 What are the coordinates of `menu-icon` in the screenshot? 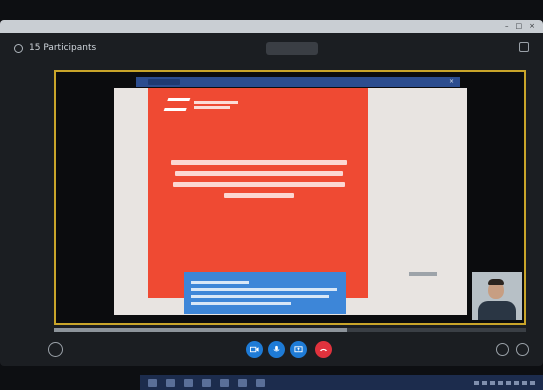 It's located at (55, 349).